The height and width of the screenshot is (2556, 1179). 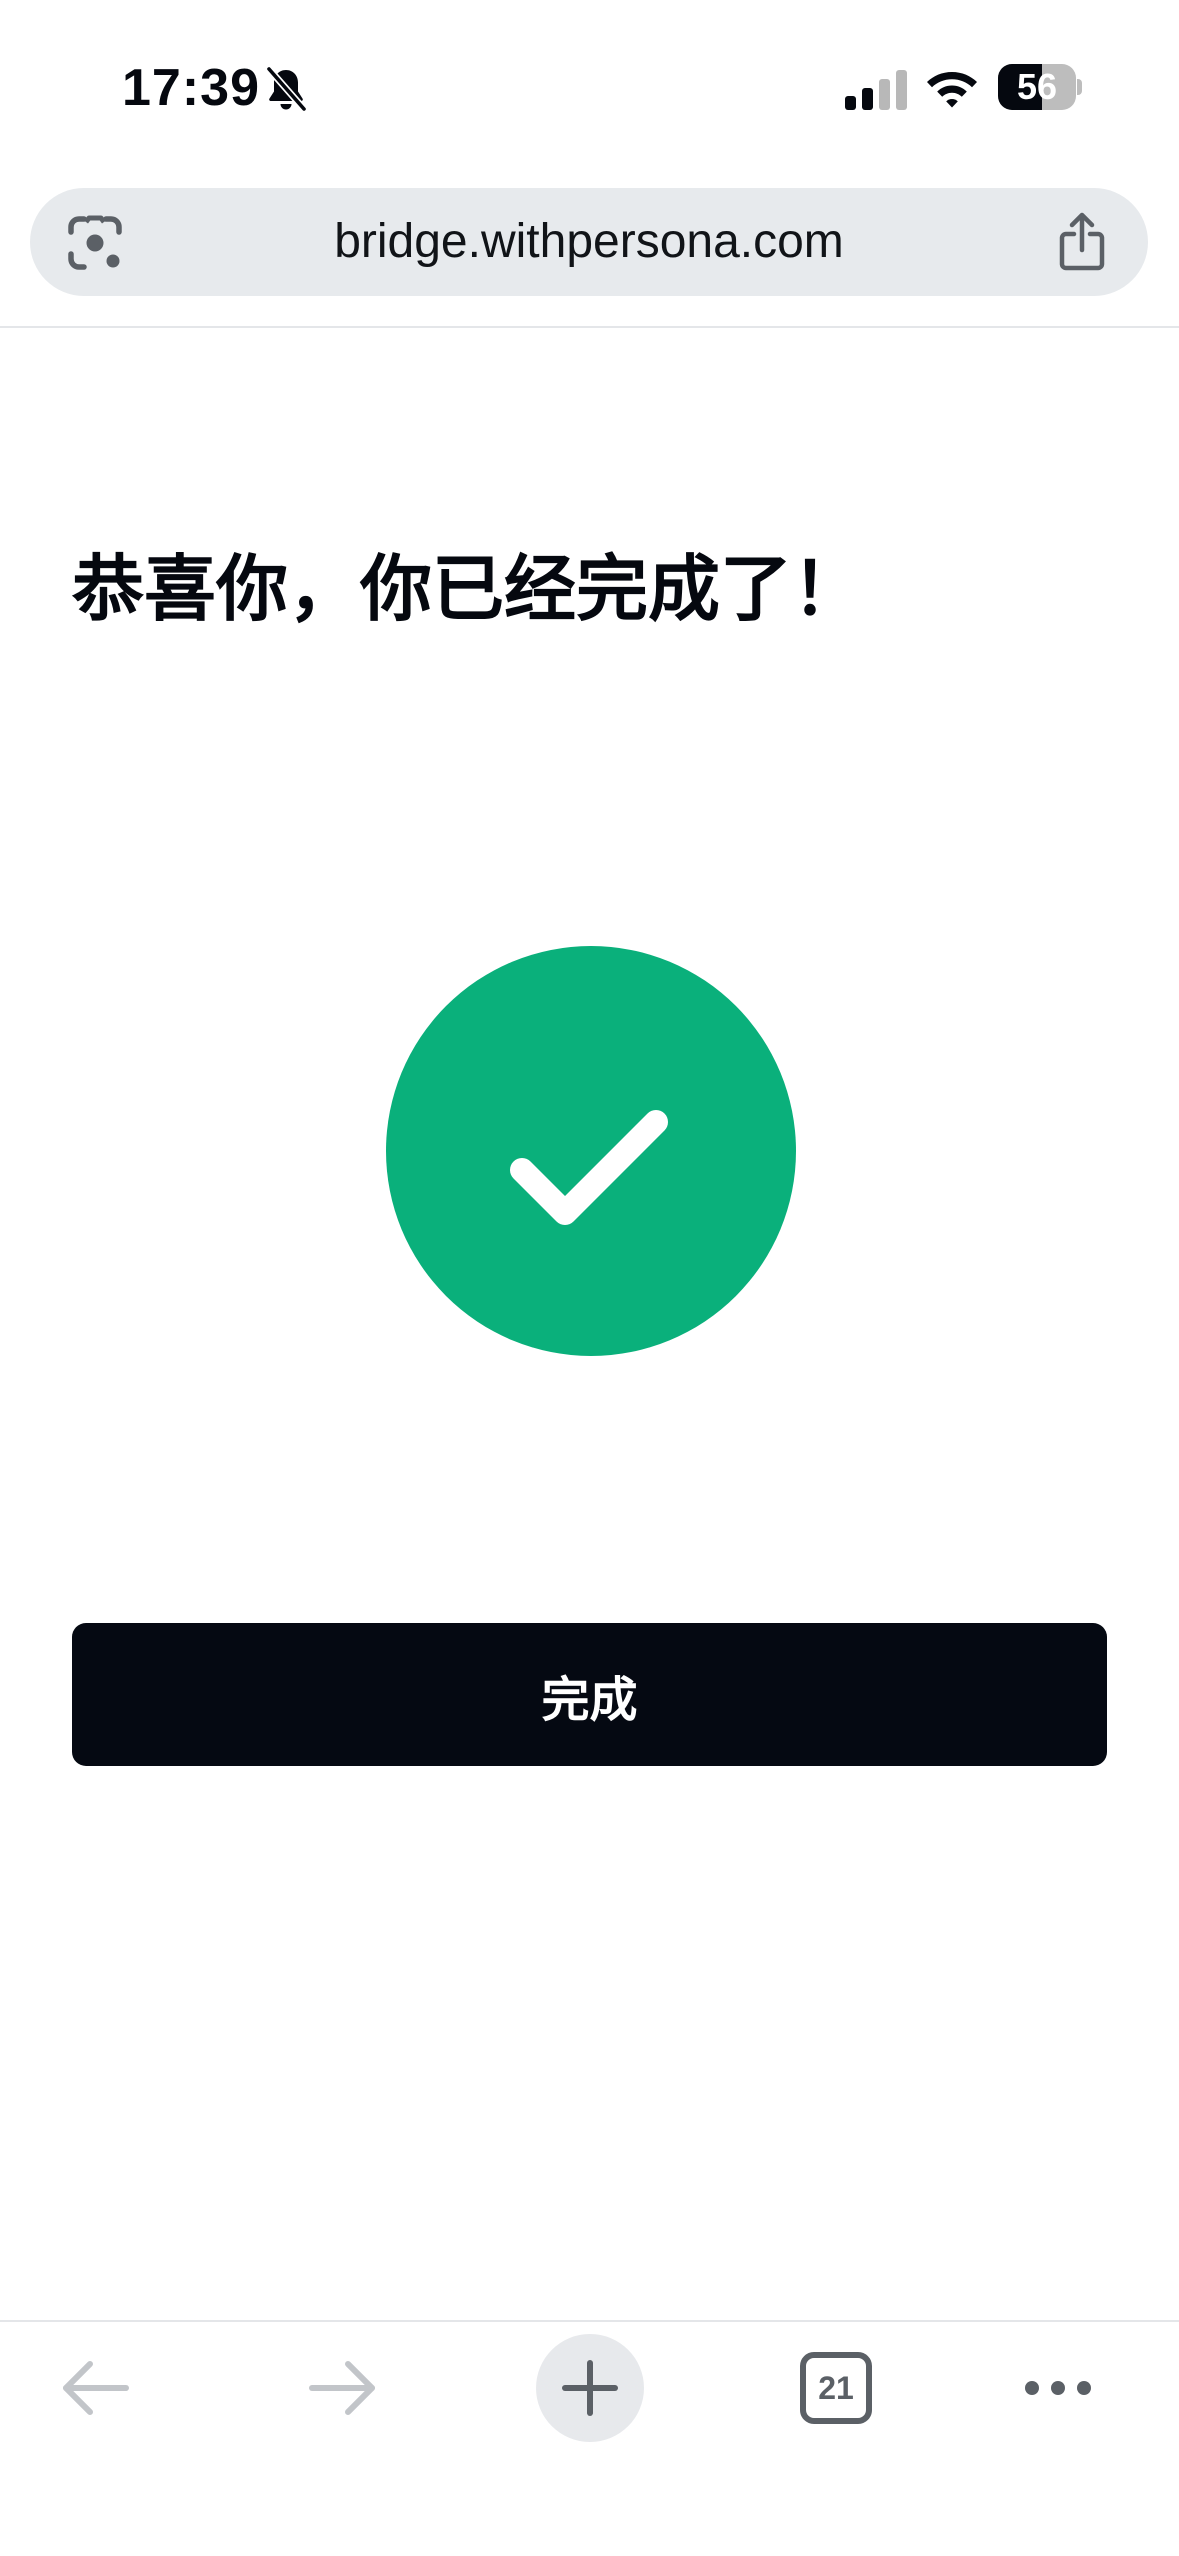 I want to click on success-badge, so click(x=591, y=1151).